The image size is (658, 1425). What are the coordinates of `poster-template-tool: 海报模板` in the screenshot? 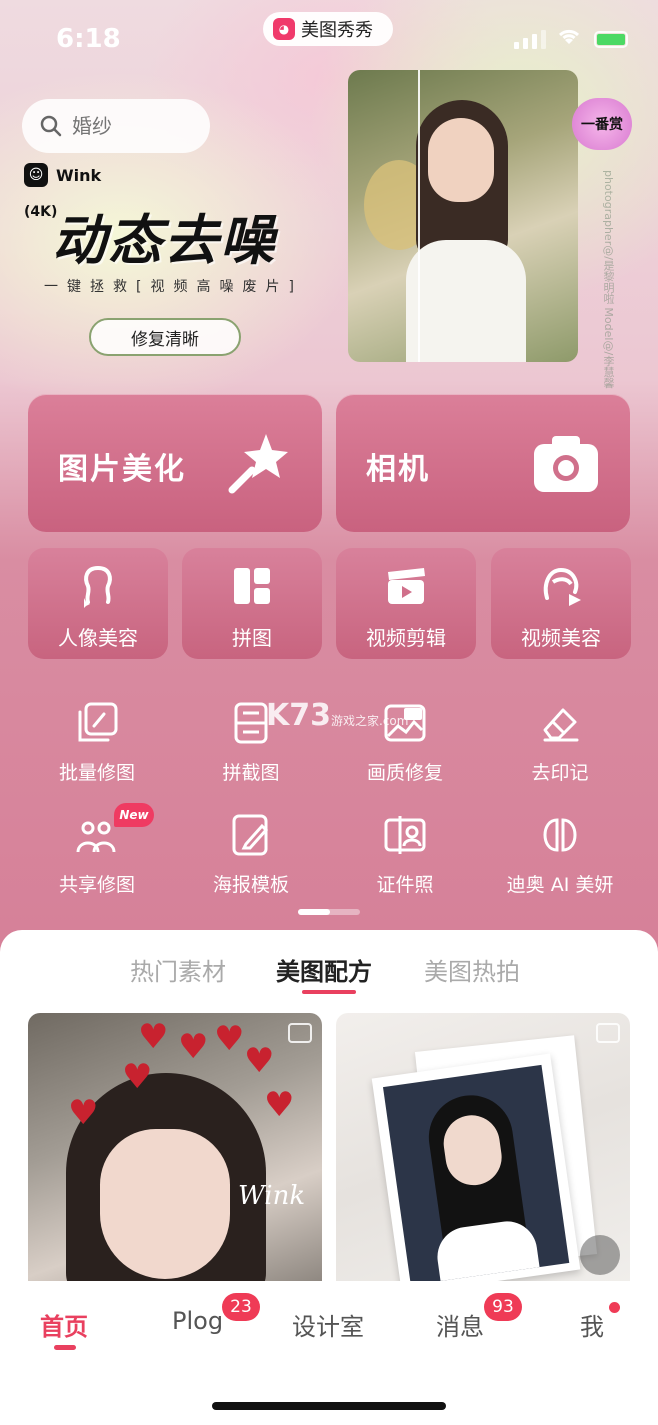 It's located at (251, 857).